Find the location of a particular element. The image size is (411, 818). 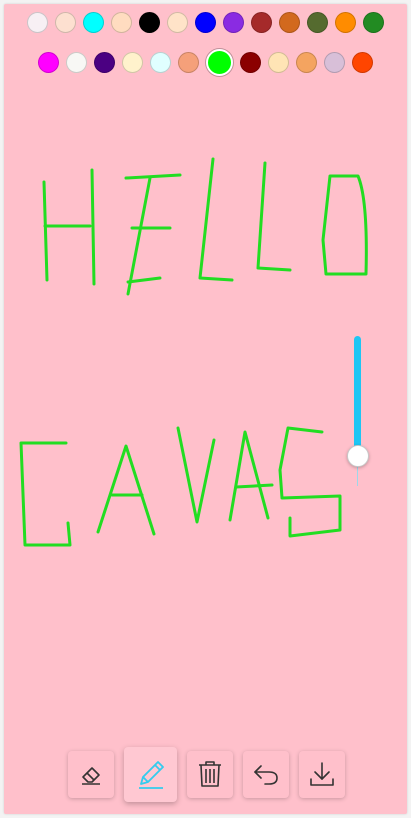

download-icon is located at coordinates (322, 774).